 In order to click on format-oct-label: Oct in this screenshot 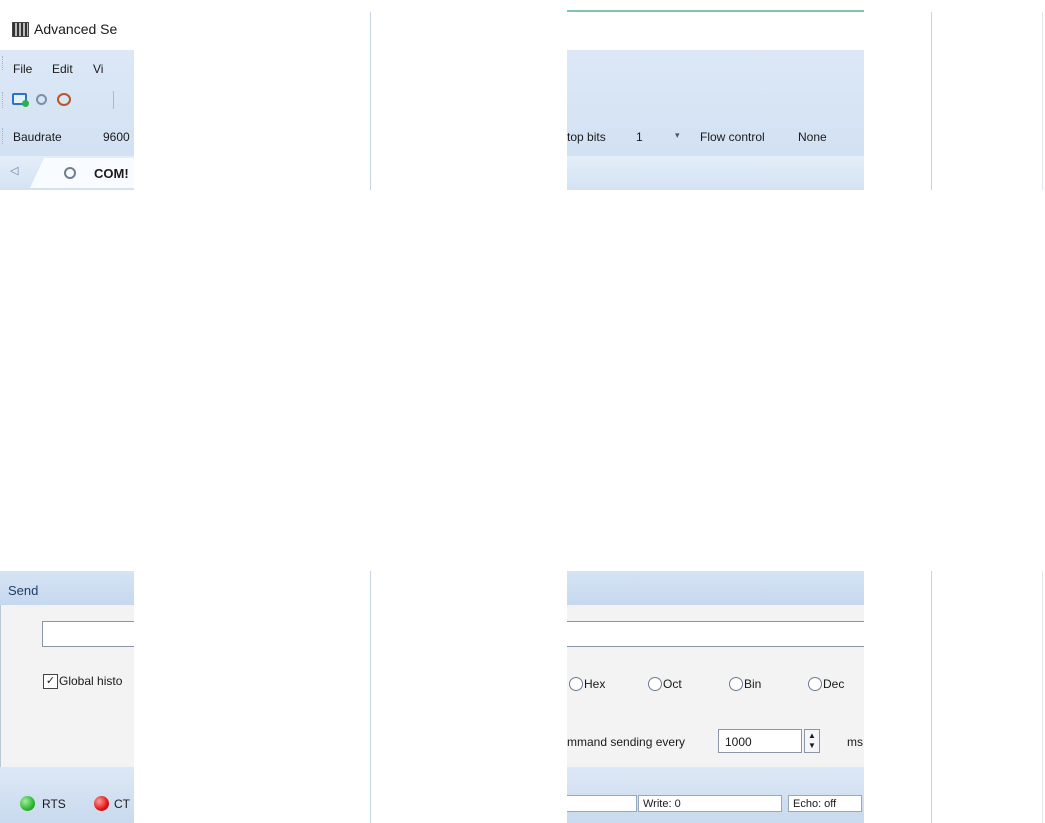, I will do `click(672, 684)`.